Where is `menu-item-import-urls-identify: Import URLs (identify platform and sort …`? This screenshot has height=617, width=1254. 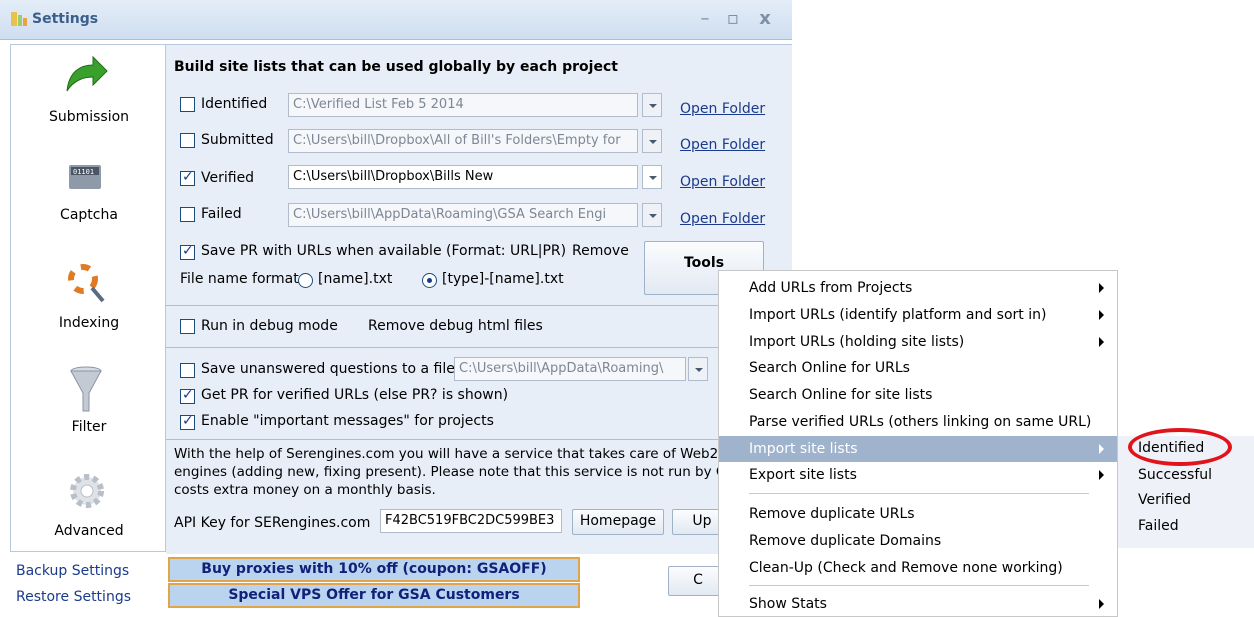 menu-item-import-urls-identify: Import URLs (identify platform and sort … is located at coordinates (918, 315).